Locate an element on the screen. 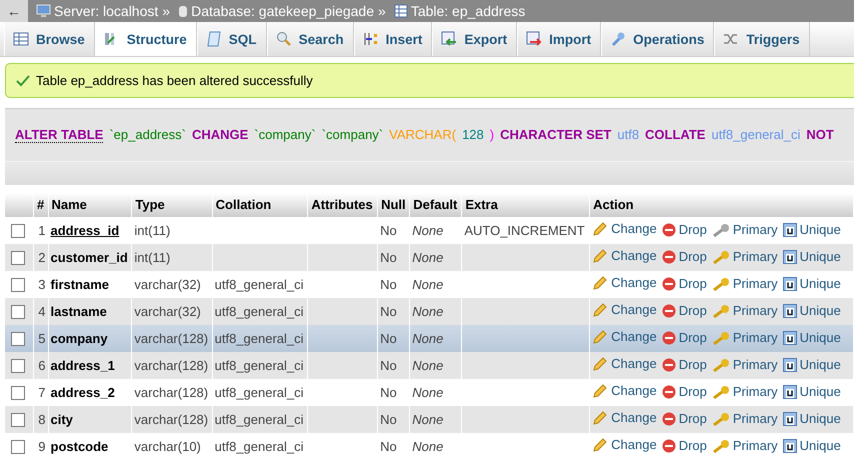 The image size is (859, 460). table-row: 5 company varchar(128) utf8_general_ci No None Change Drop Primary Unique is located at coordinates (429, 338).